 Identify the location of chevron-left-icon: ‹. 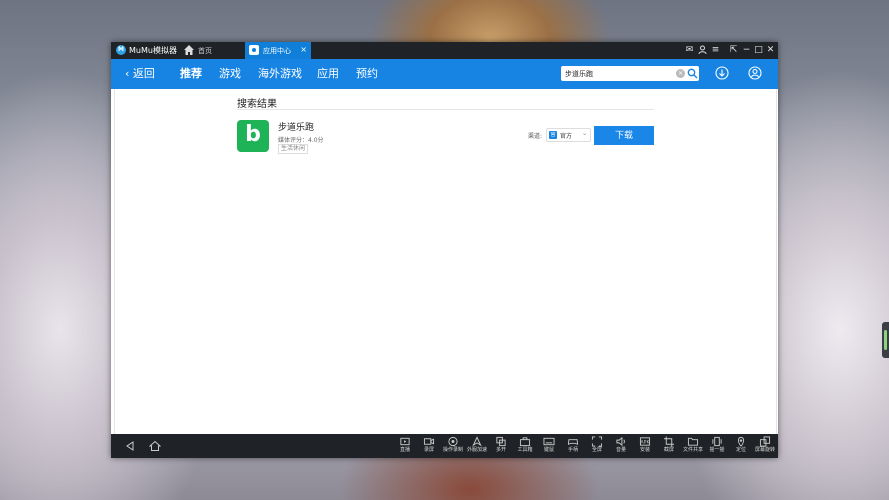
(127, 73).